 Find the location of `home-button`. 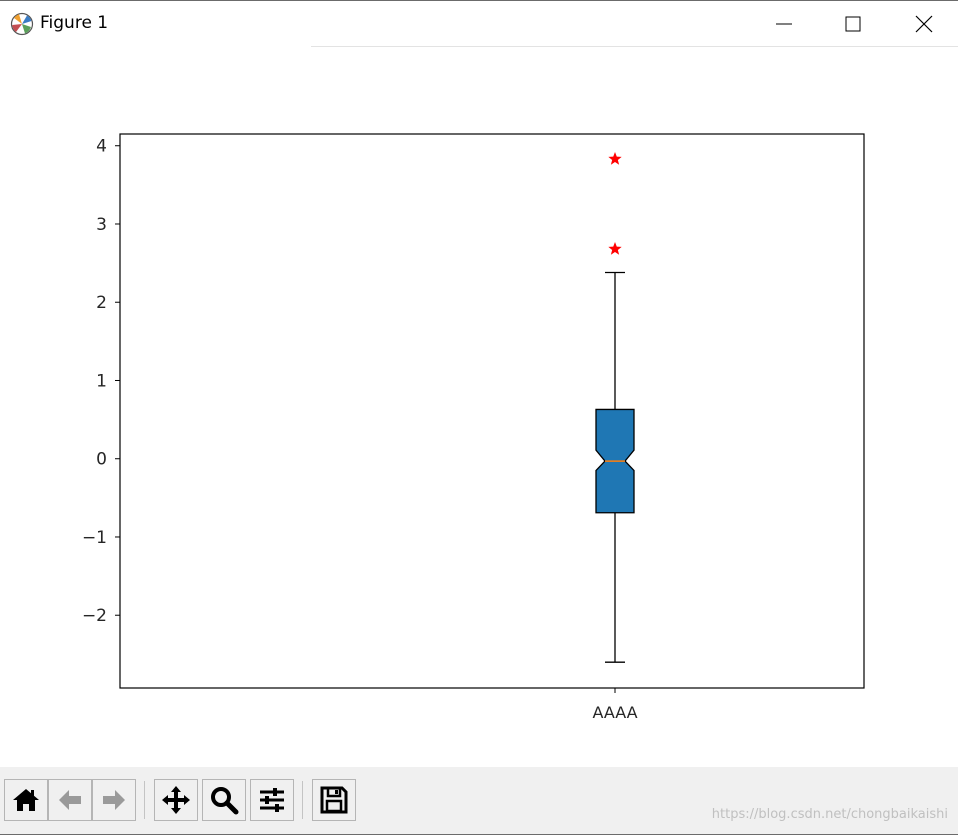

home-button is located at coordinates (26, 800).